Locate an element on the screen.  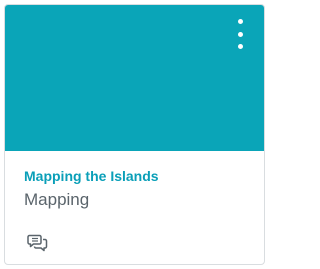
course-subtitle: Mapping is located at coordinates (57, 199).